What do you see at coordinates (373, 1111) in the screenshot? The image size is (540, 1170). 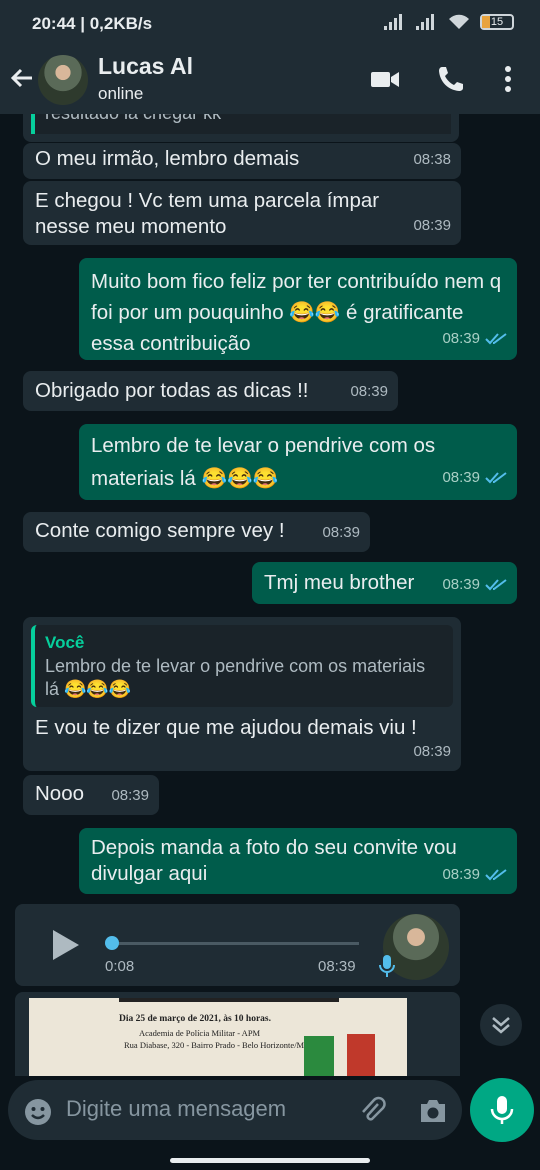 I see `attach-icon` at bounding box center [373, 1111].